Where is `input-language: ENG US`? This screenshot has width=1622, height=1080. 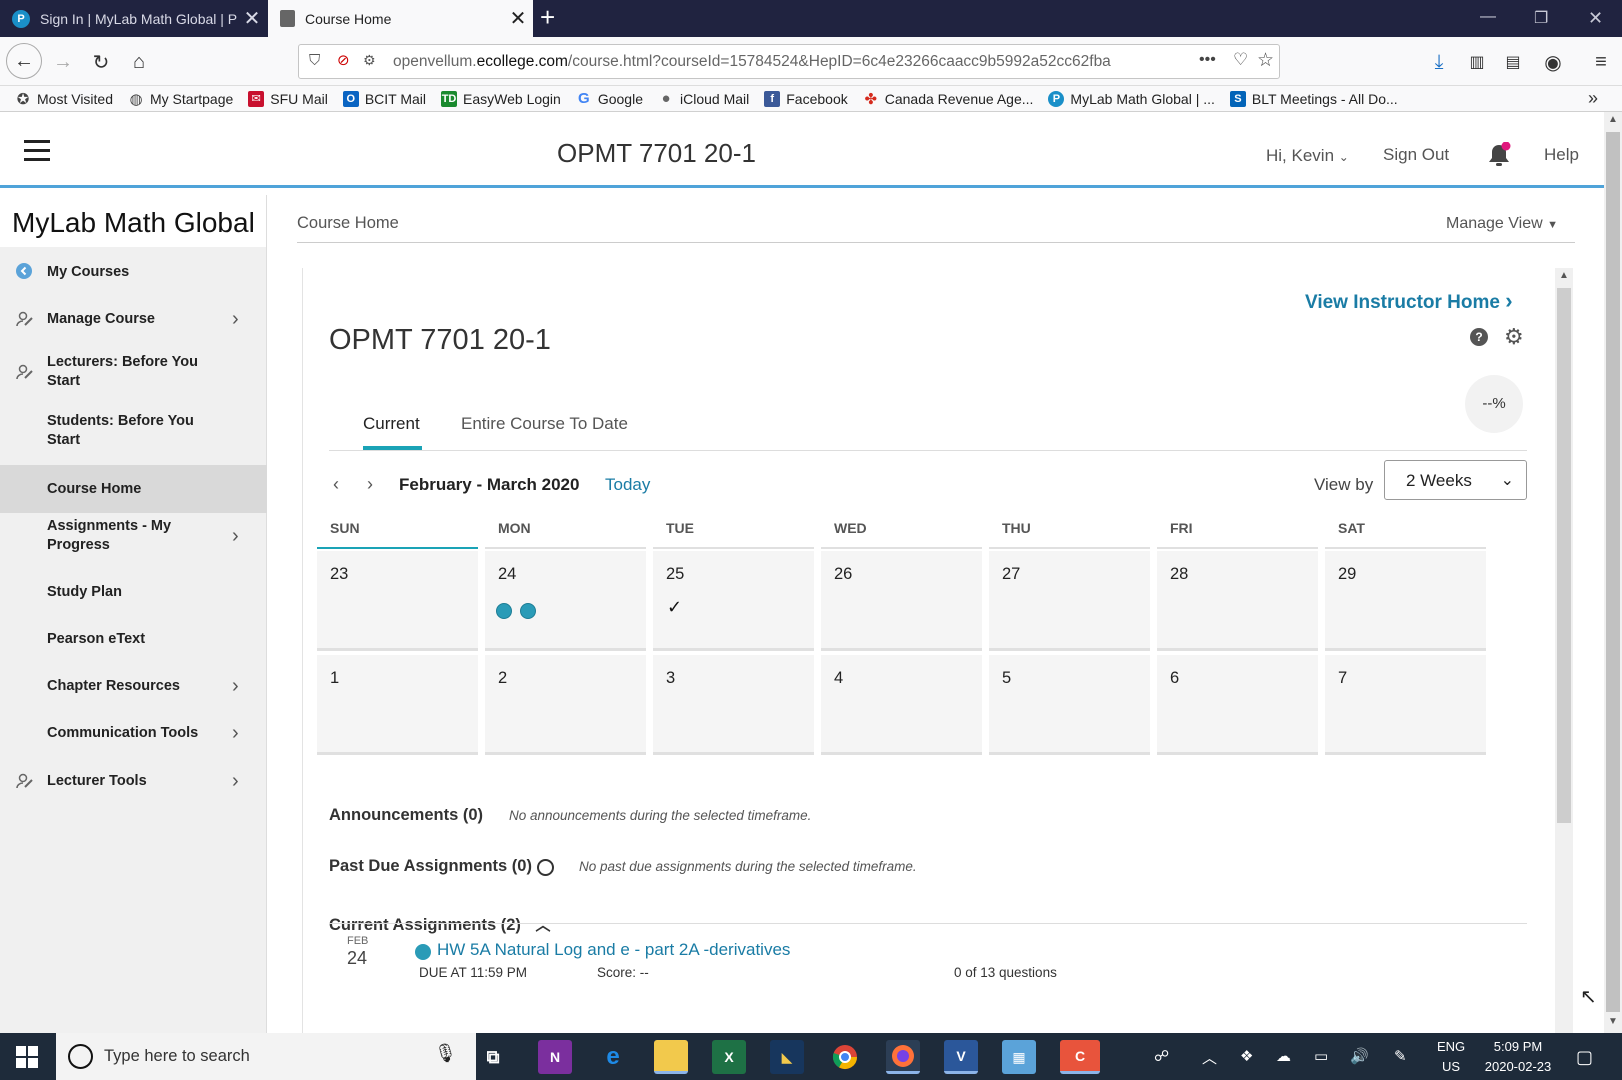 input-language: ENG US is located at coordinates (1451, 1057).